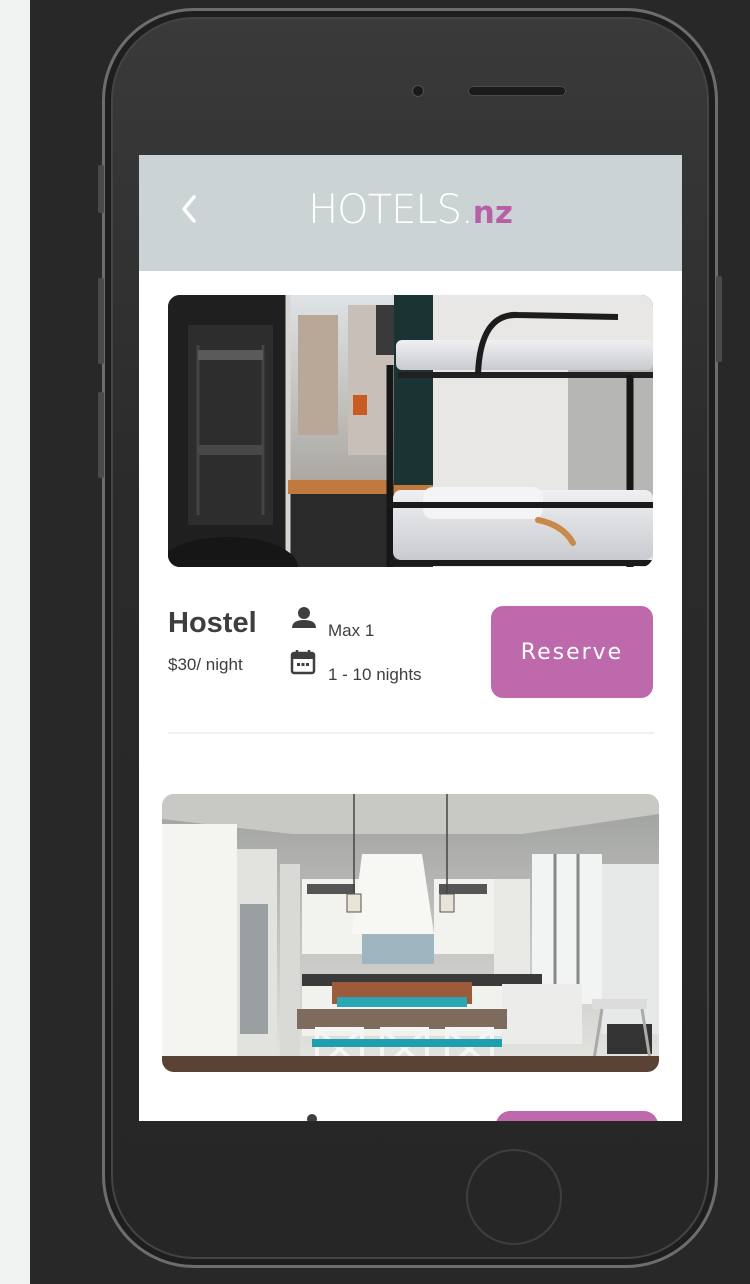 The image size is (750, 1284). I want to click on logo-suffix: nz, so click(492, 213).